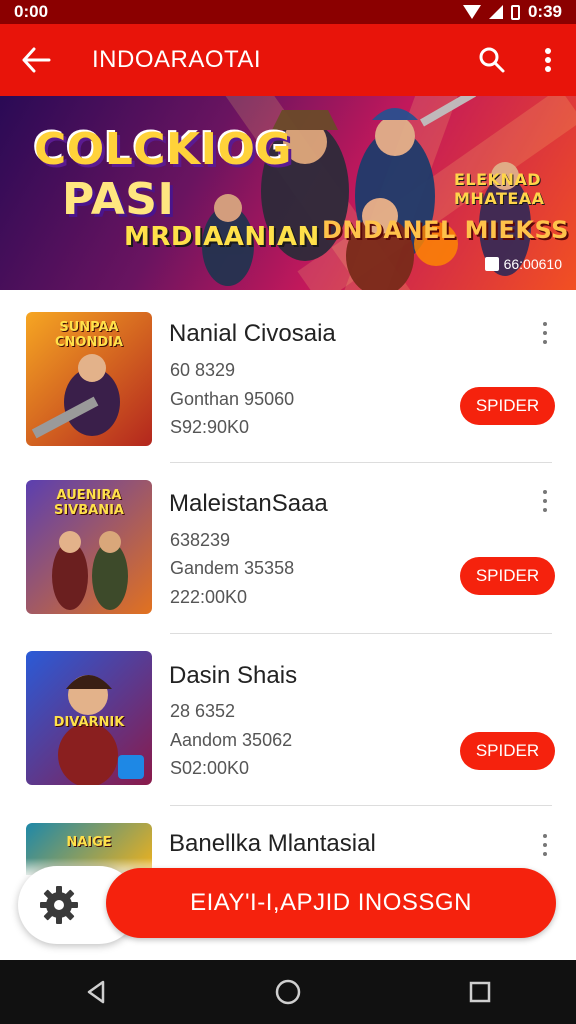 The height and width of the screenshot is (1024, 576). Describe the element at coordinates (89, 722) in the screenshot. I see `thumbnail-label: DIVARNIK` at that location.